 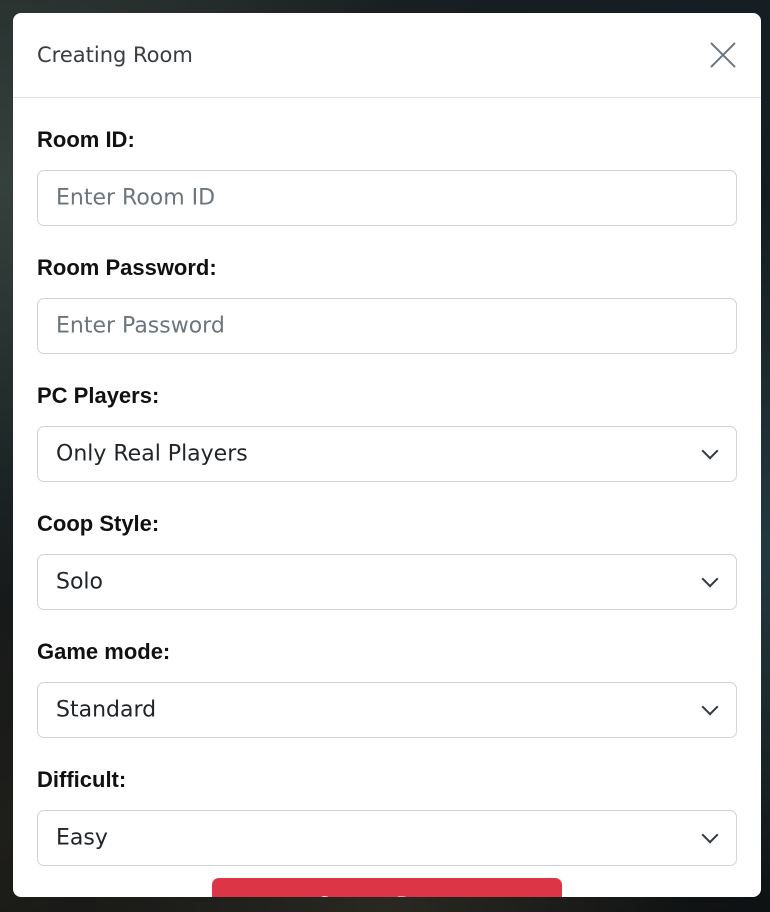 I want to click on room-id-input: Enter Room ID, so click(x=387, y=198).